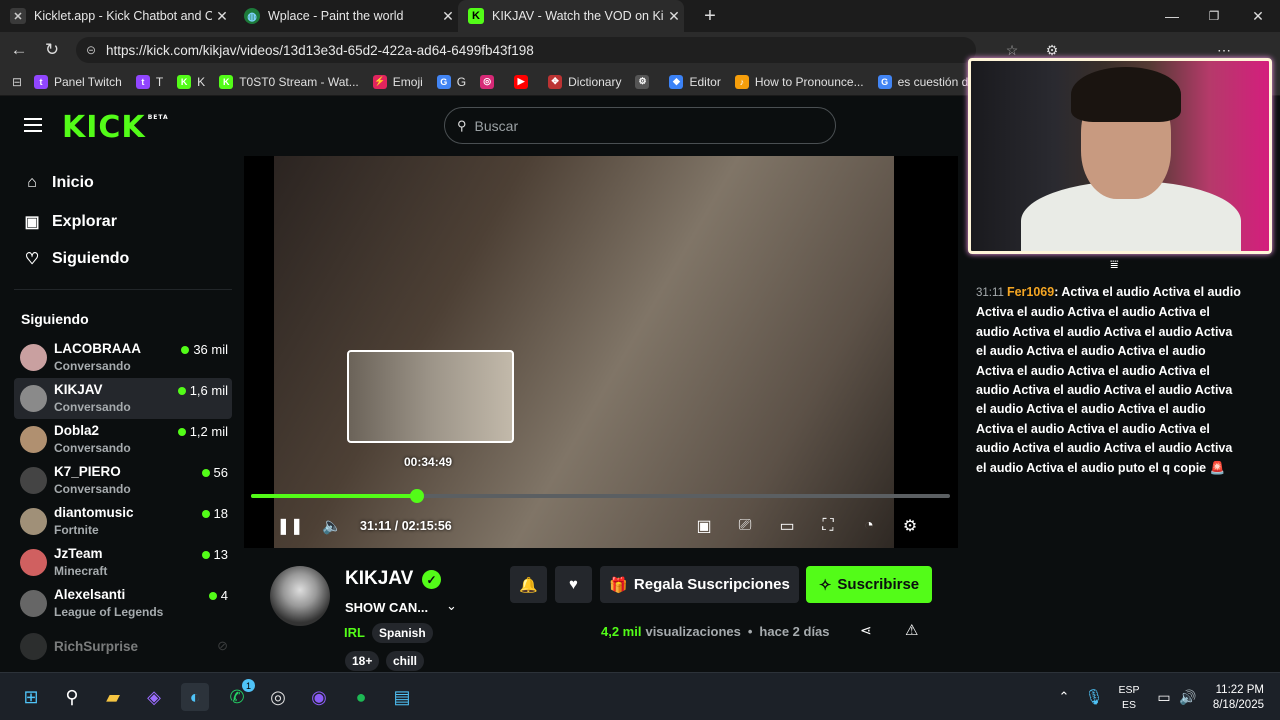 Image resolution: width=1280 pixels, height=720 pixels. What do you see at coordinates (92, 366) in the screenshot?
I see `channel-category: Conversando` at bounding box center [92, 366].